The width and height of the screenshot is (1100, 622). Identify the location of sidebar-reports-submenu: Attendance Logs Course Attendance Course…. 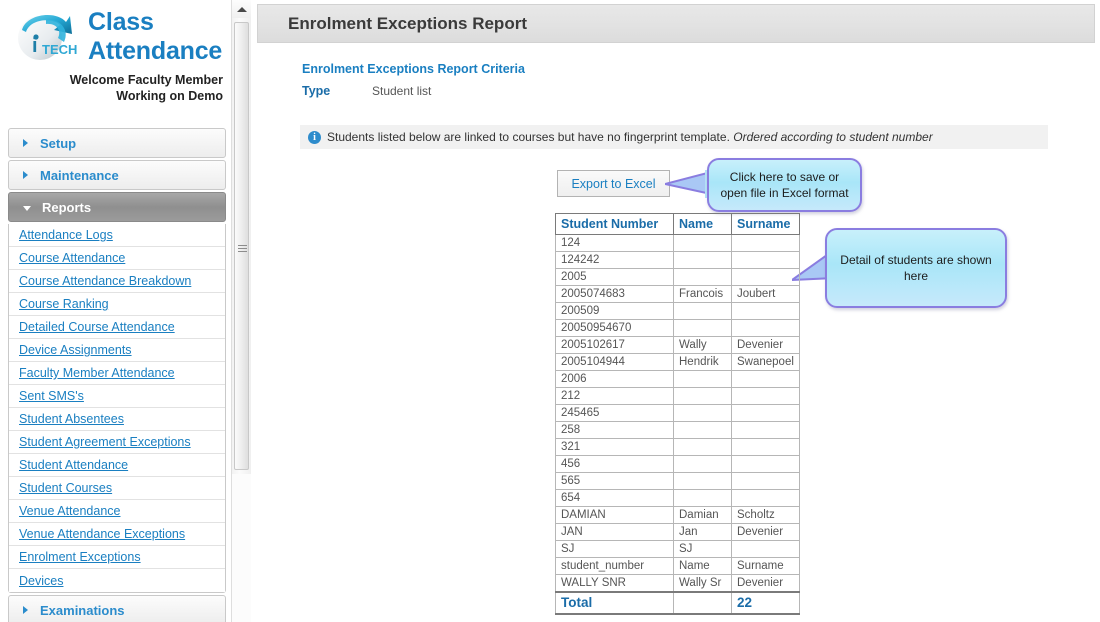
(117, 408).